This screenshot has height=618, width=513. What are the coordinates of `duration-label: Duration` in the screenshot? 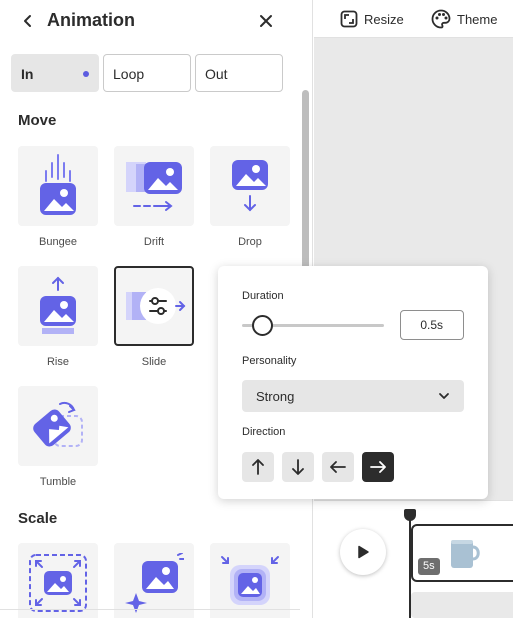 It's located at (263, 296).